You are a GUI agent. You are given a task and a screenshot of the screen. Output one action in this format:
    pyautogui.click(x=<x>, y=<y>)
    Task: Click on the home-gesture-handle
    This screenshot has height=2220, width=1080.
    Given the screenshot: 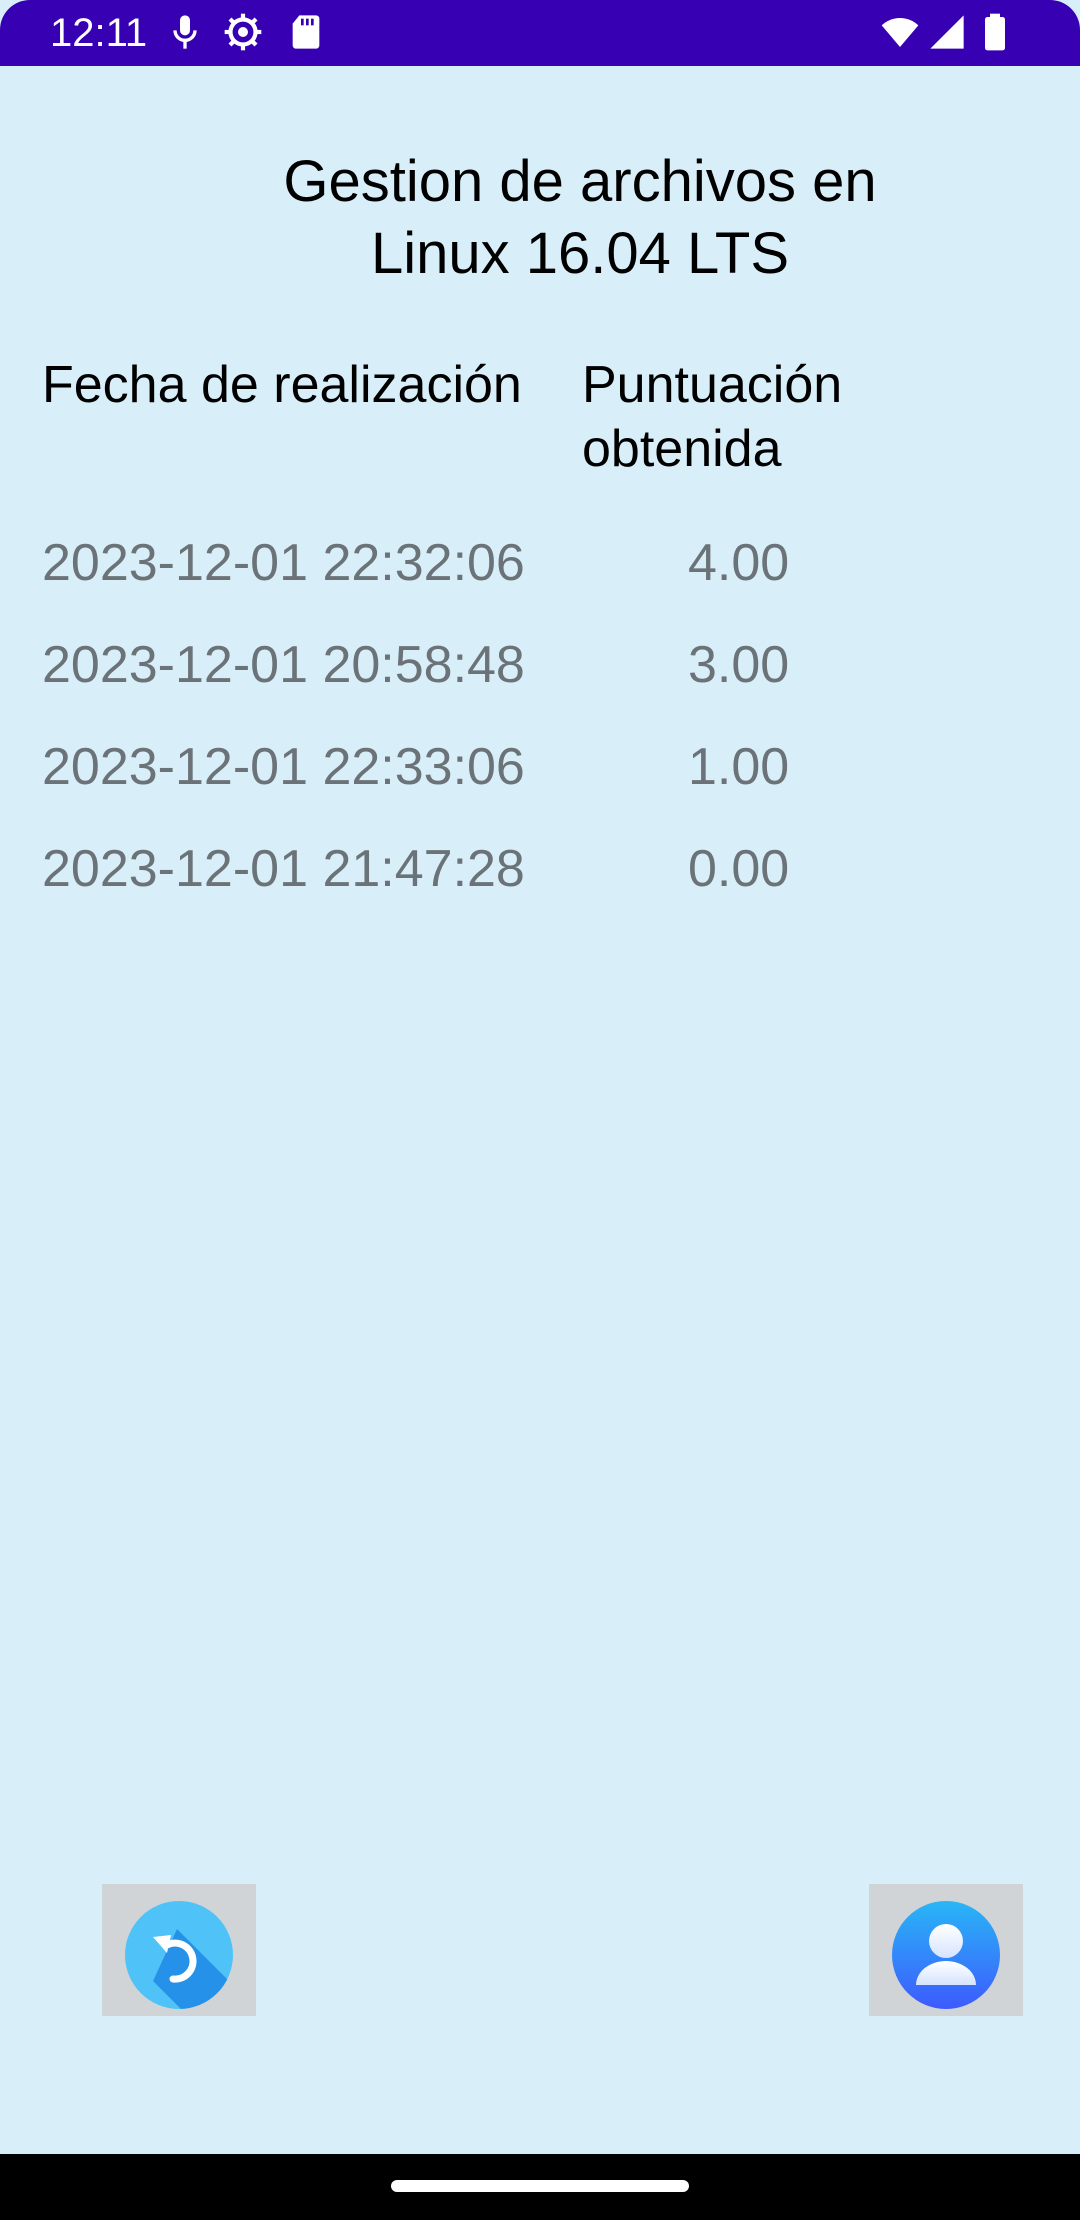 What is the action you would take?
    pyautogui.click(x=540, y=2186)
    